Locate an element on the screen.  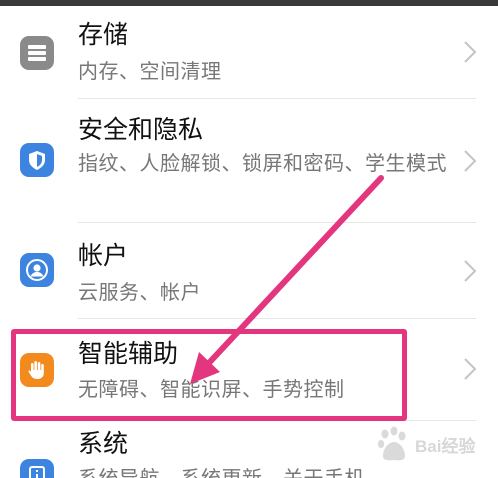
system-info-icon is located at coordinates (37, 468).